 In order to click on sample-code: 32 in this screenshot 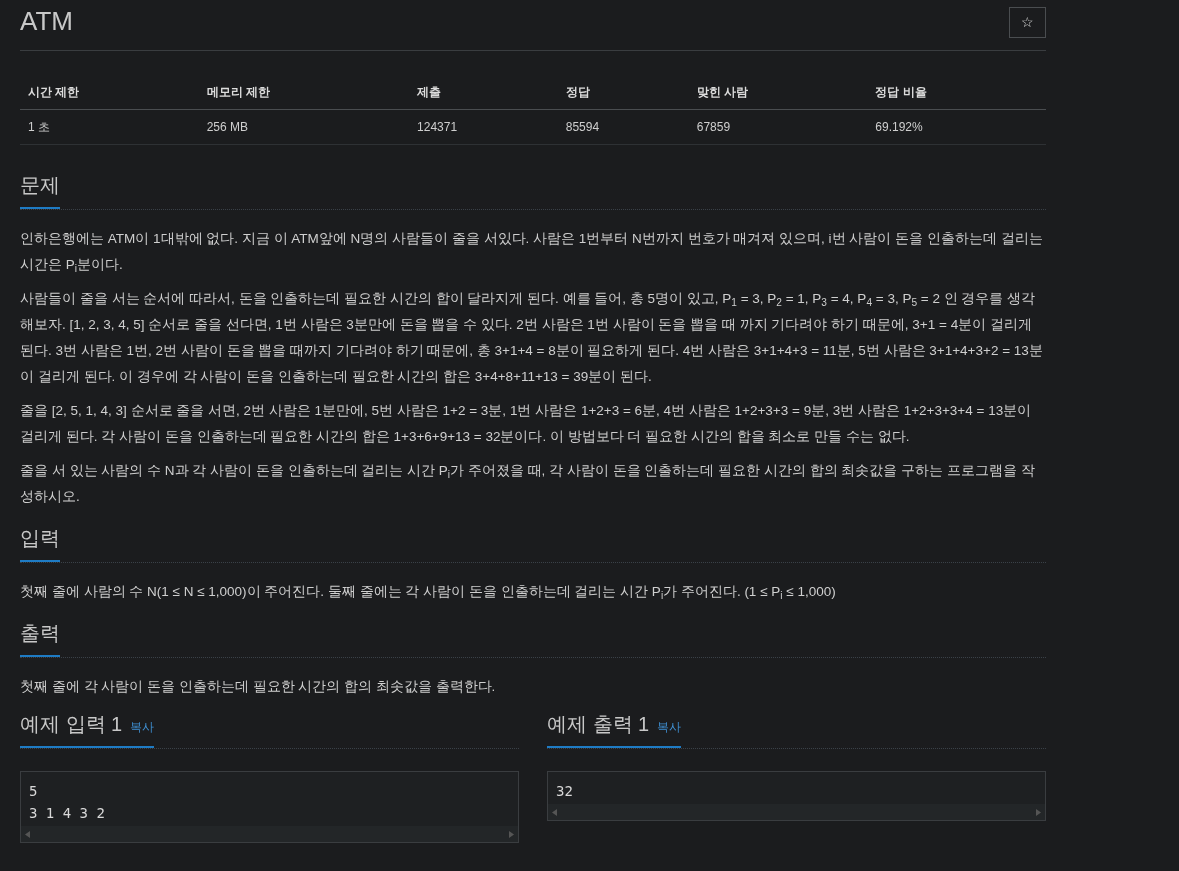, I will do `click(564, 791)`.